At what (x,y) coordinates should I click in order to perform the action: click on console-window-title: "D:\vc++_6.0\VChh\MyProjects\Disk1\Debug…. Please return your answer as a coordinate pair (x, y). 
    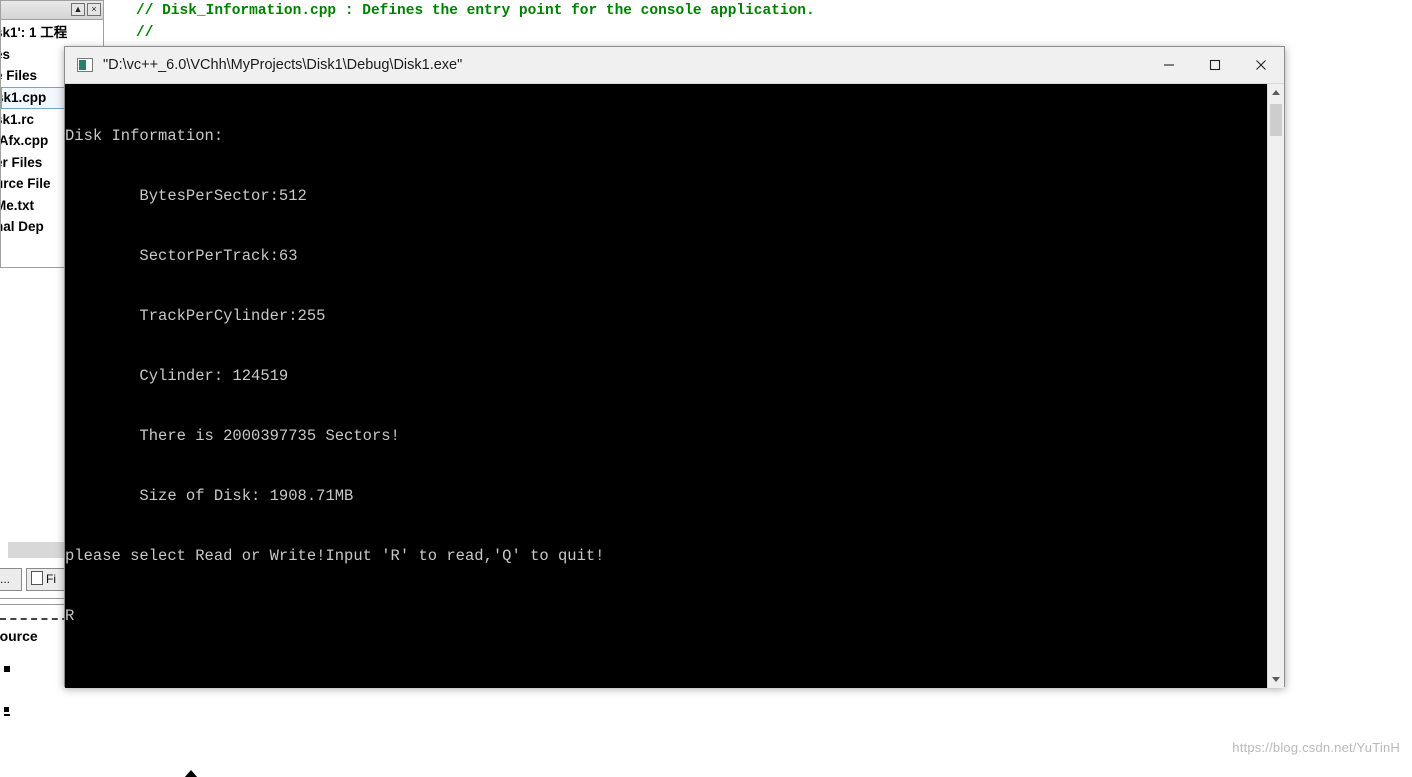
    Looking at the image, I should click on (283, 65).